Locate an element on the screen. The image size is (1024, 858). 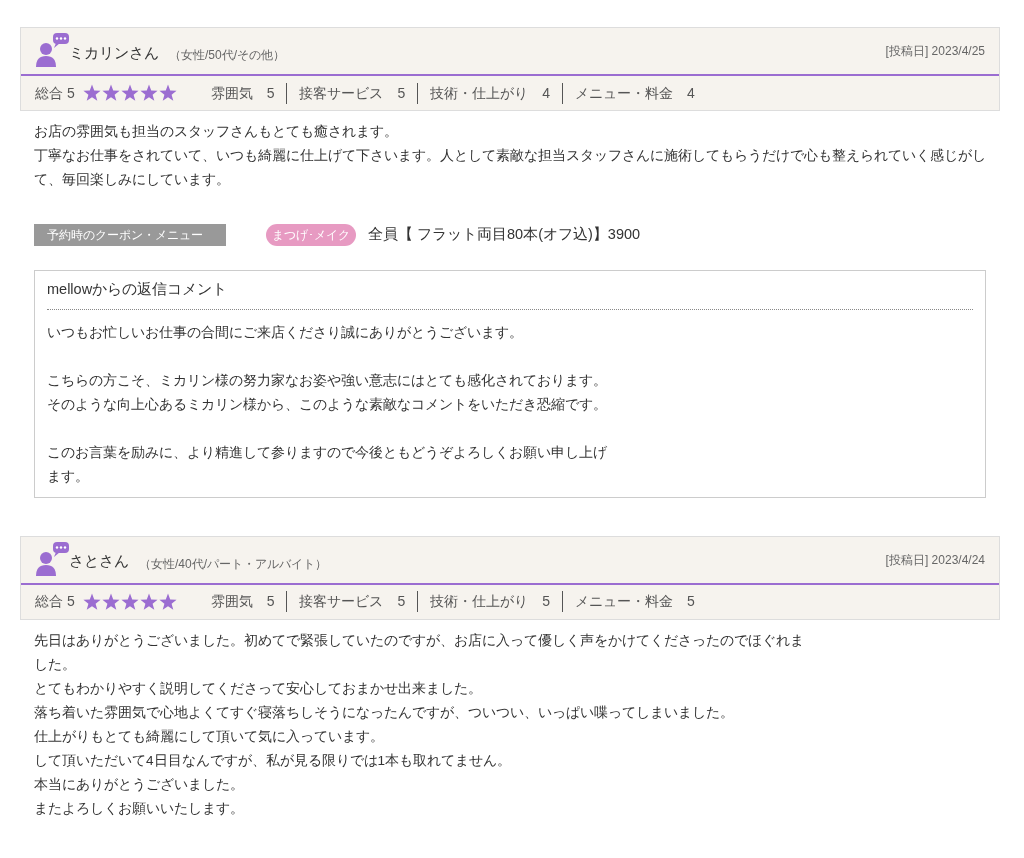
review-text: とてもわかりやすく説明してくださって安心しておまかせ出来ました。 is located at coordinates (258, 688).